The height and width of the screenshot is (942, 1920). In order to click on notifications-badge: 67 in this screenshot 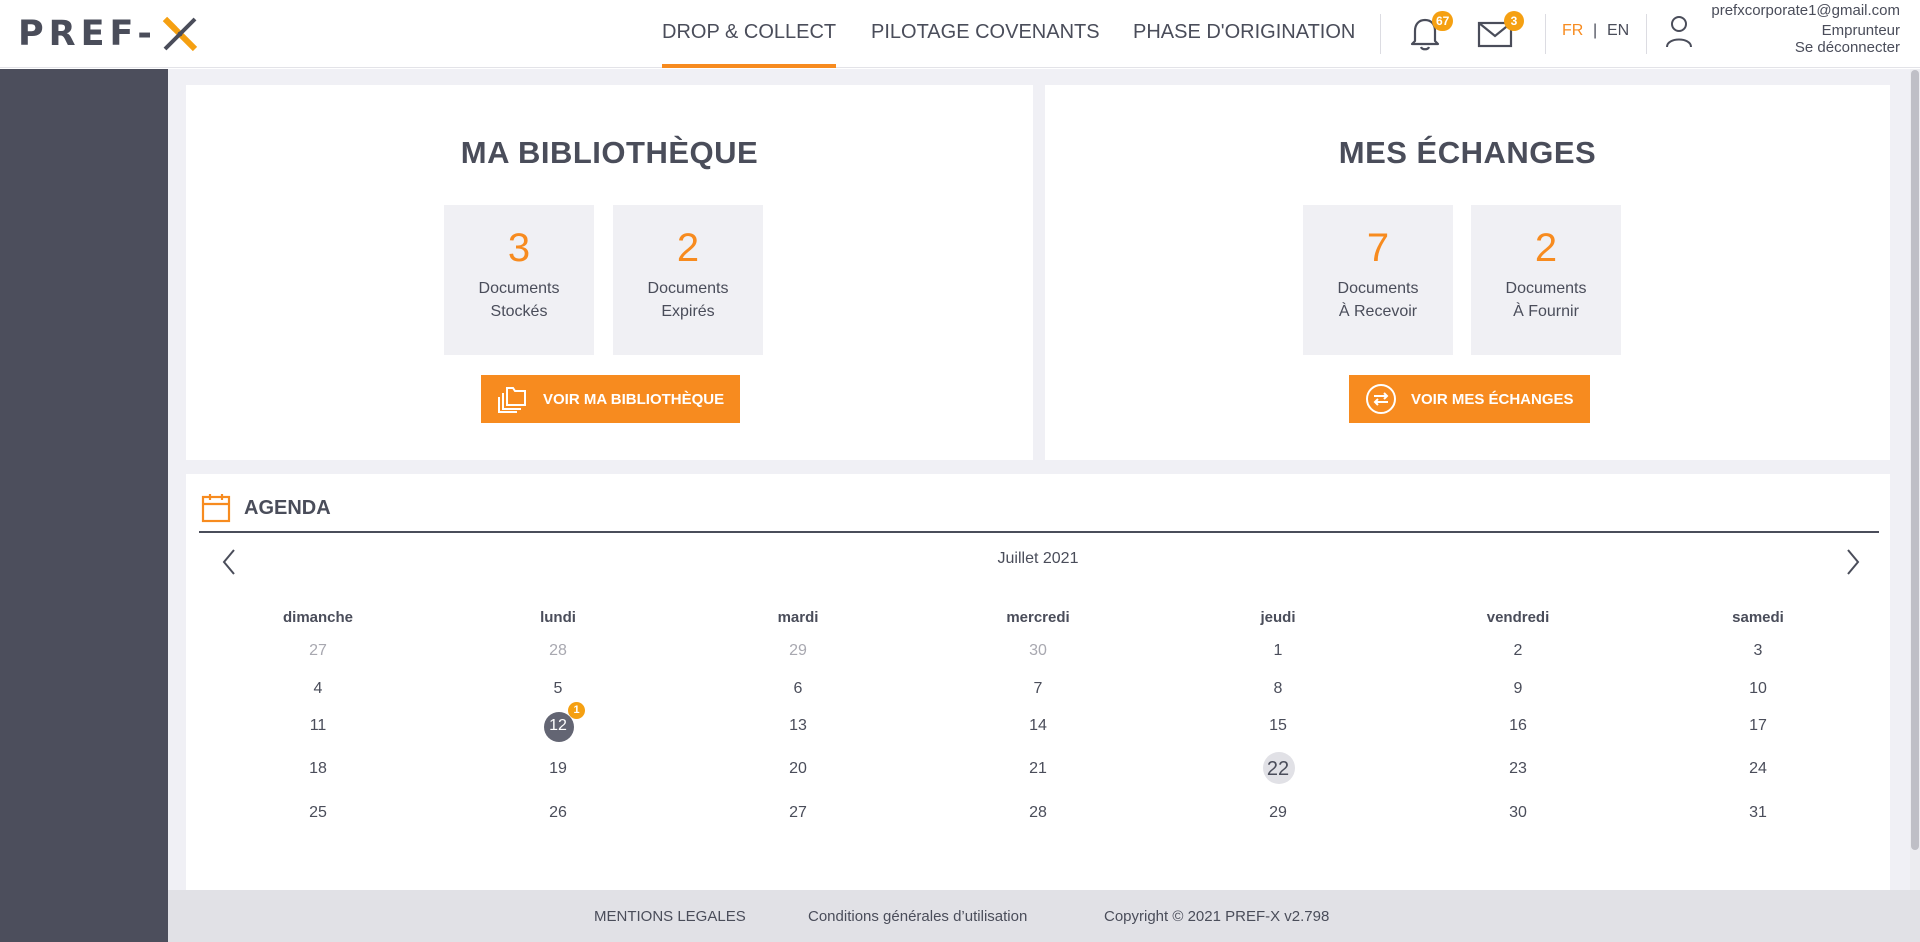, I will do `click(1443, 21)`.